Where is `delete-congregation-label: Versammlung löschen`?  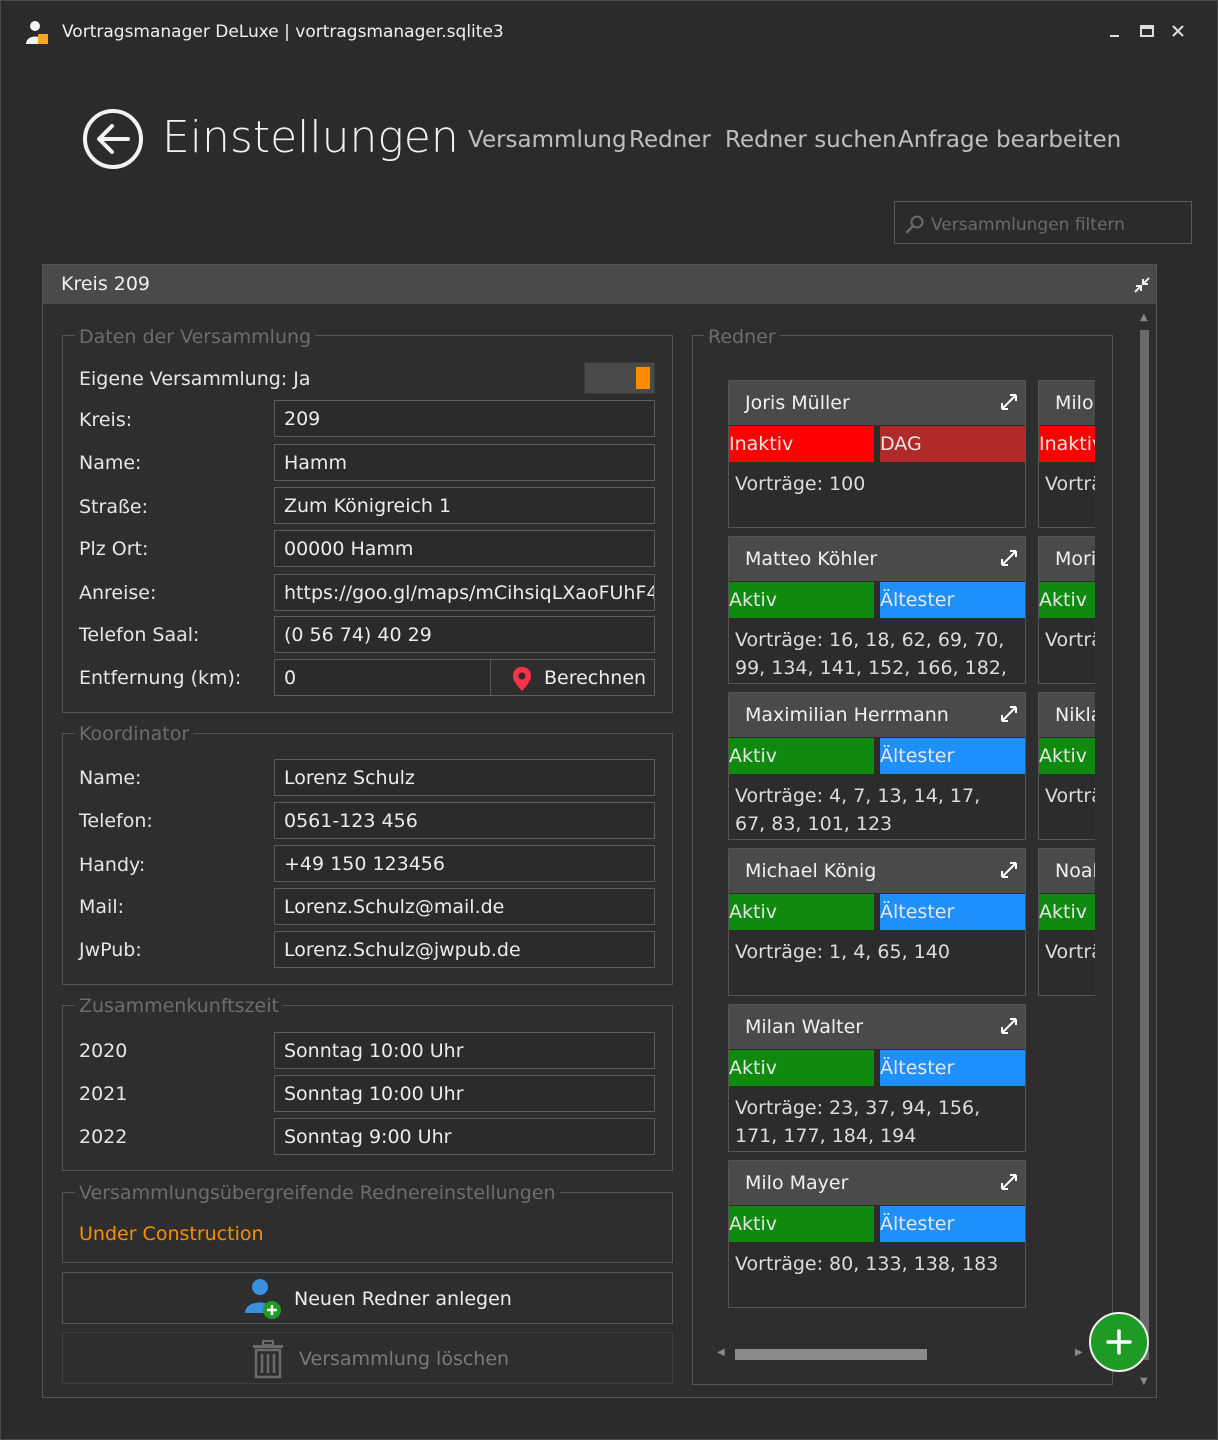 delete-congregation-label: Versammlung löschen is located at coordinates (404, 1359).